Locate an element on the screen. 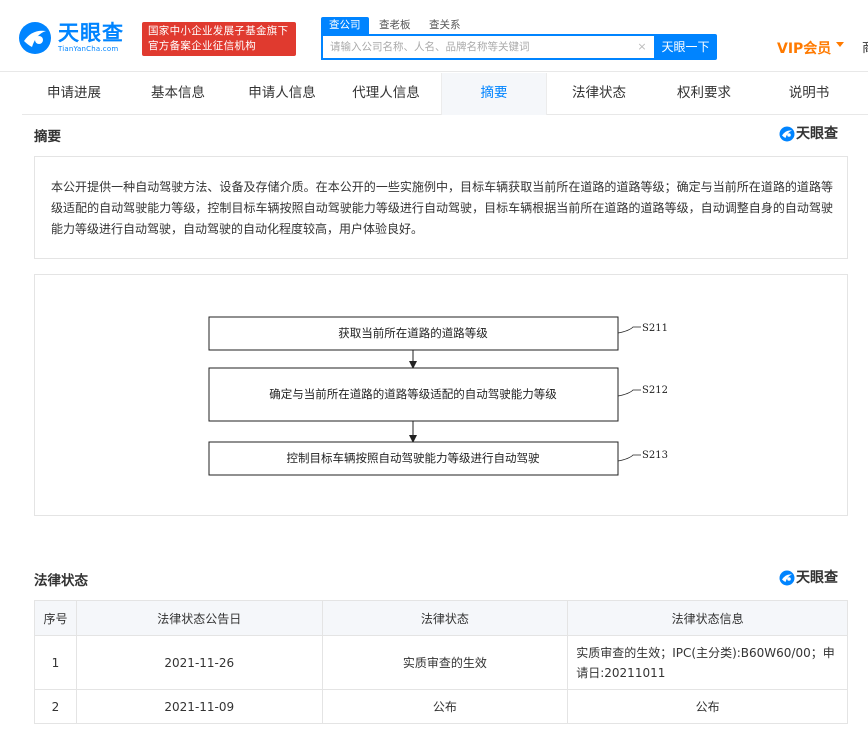  chevron-down-icon is located at coordinates (840, 44).